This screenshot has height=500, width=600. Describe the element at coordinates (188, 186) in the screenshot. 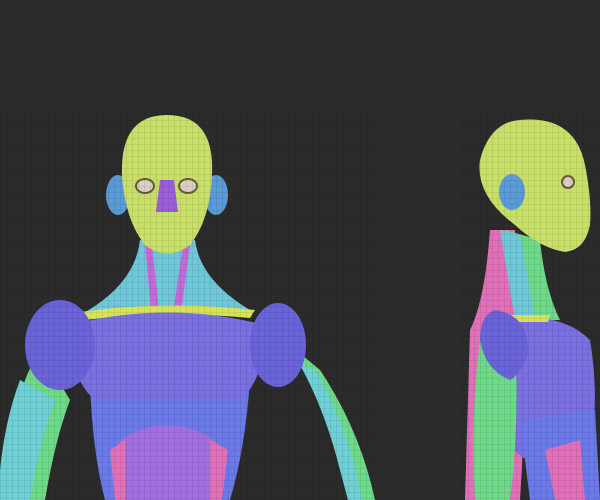

I see `front-right-eye` at that location.